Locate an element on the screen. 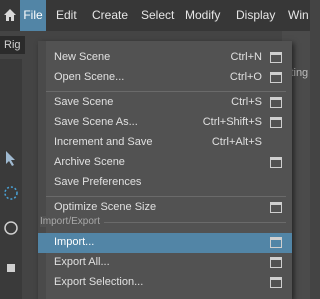  menu-item-save-scene-as: Save Scene As... Ctrl+Shift+S is located at coordinates (165, 123).